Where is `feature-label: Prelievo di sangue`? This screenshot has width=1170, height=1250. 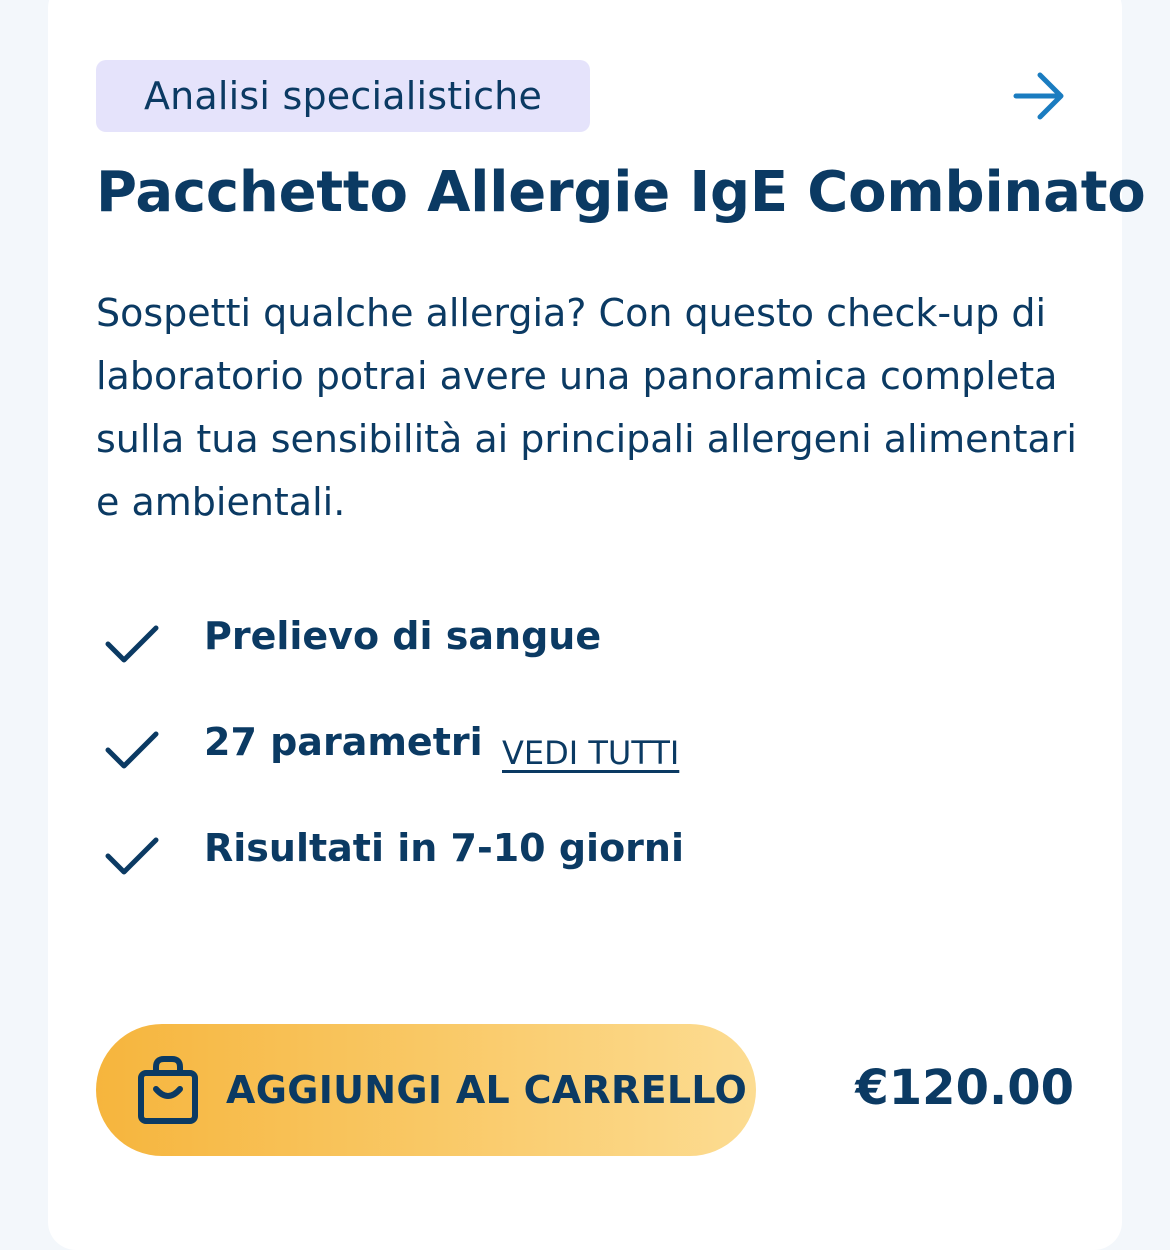
feature-label: Prelievo di sangue is located at coordinates (403, 636).